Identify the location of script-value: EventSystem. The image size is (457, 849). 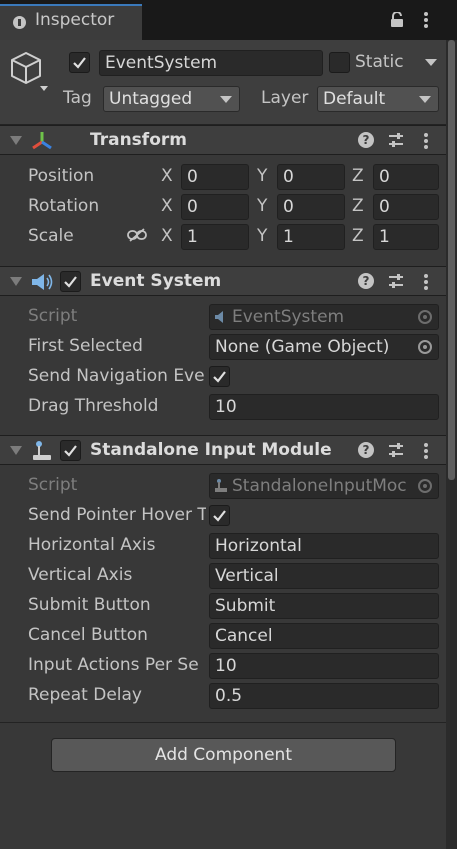
(288, 317).